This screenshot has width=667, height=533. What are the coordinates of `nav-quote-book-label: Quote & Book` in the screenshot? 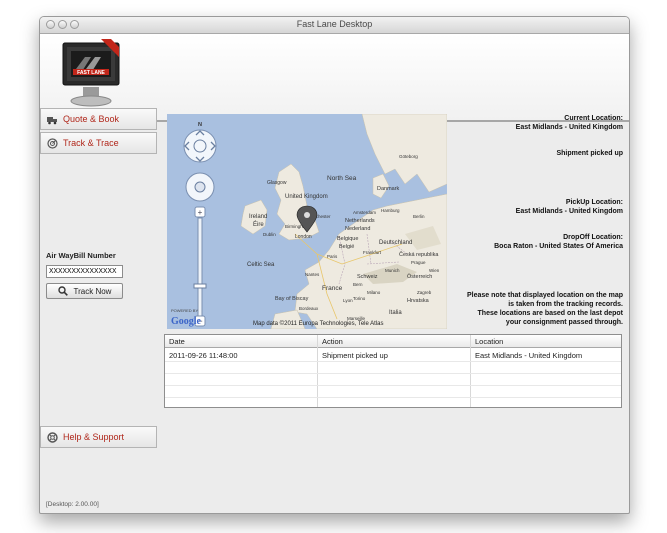 It's located at (91, 119).